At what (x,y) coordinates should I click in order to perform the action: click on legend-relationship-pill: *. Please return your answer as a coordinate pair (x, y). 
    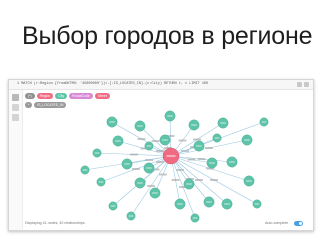
    Looking at the image, I should click on (29, 104).